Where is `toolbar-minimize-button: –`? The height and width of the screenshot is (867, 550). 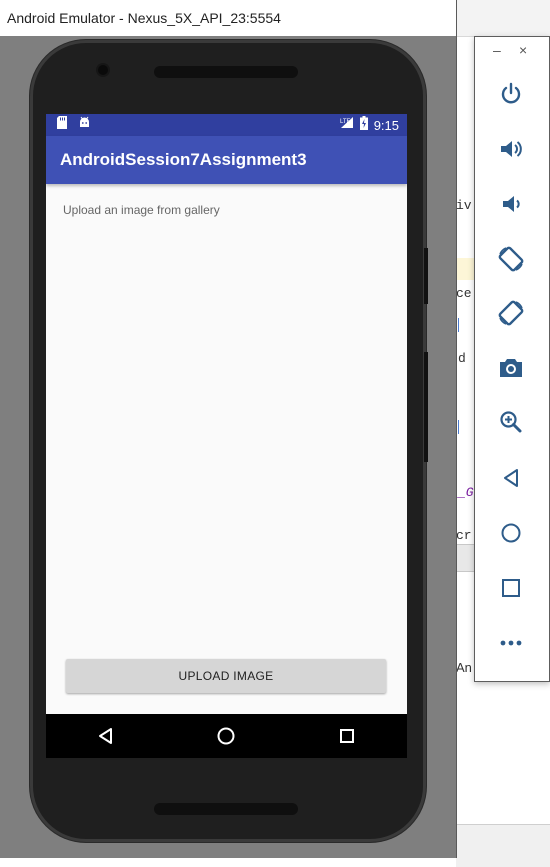 toolbar-minimize-button: – is located at coordinates (497, 50).